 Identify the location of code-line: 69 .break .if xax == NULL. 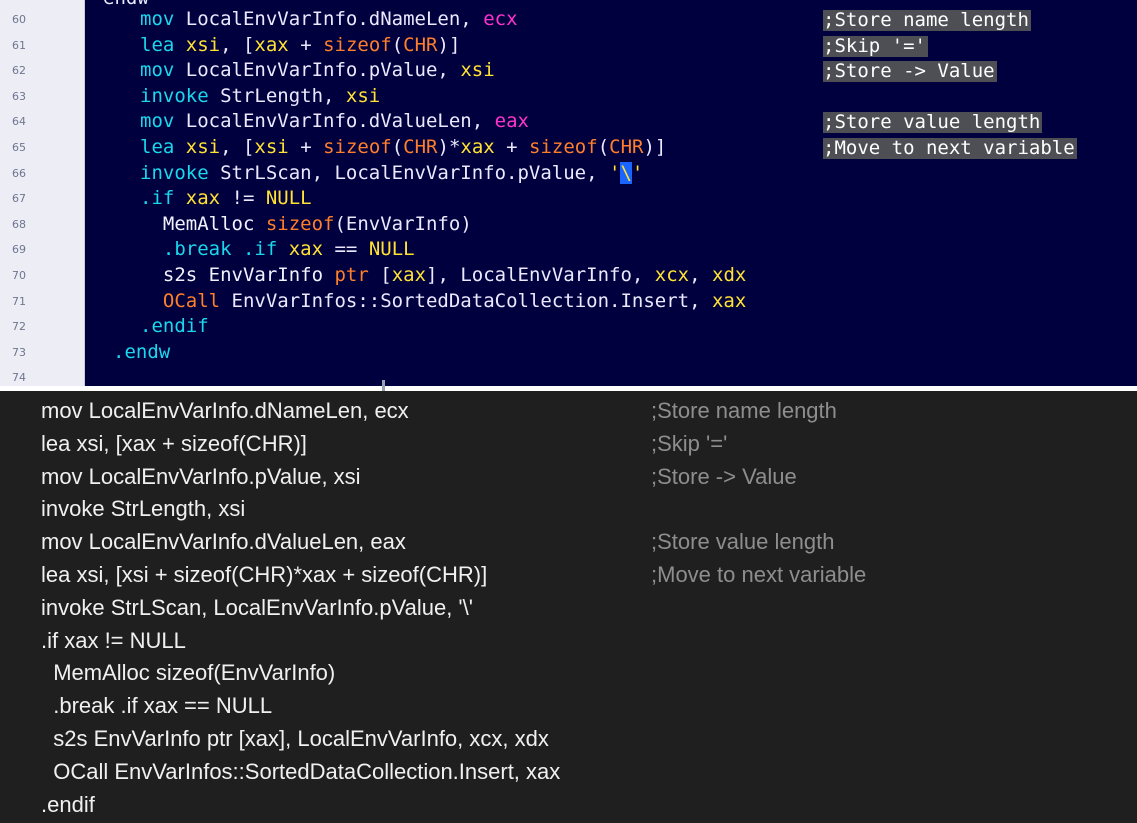
(568, 250).